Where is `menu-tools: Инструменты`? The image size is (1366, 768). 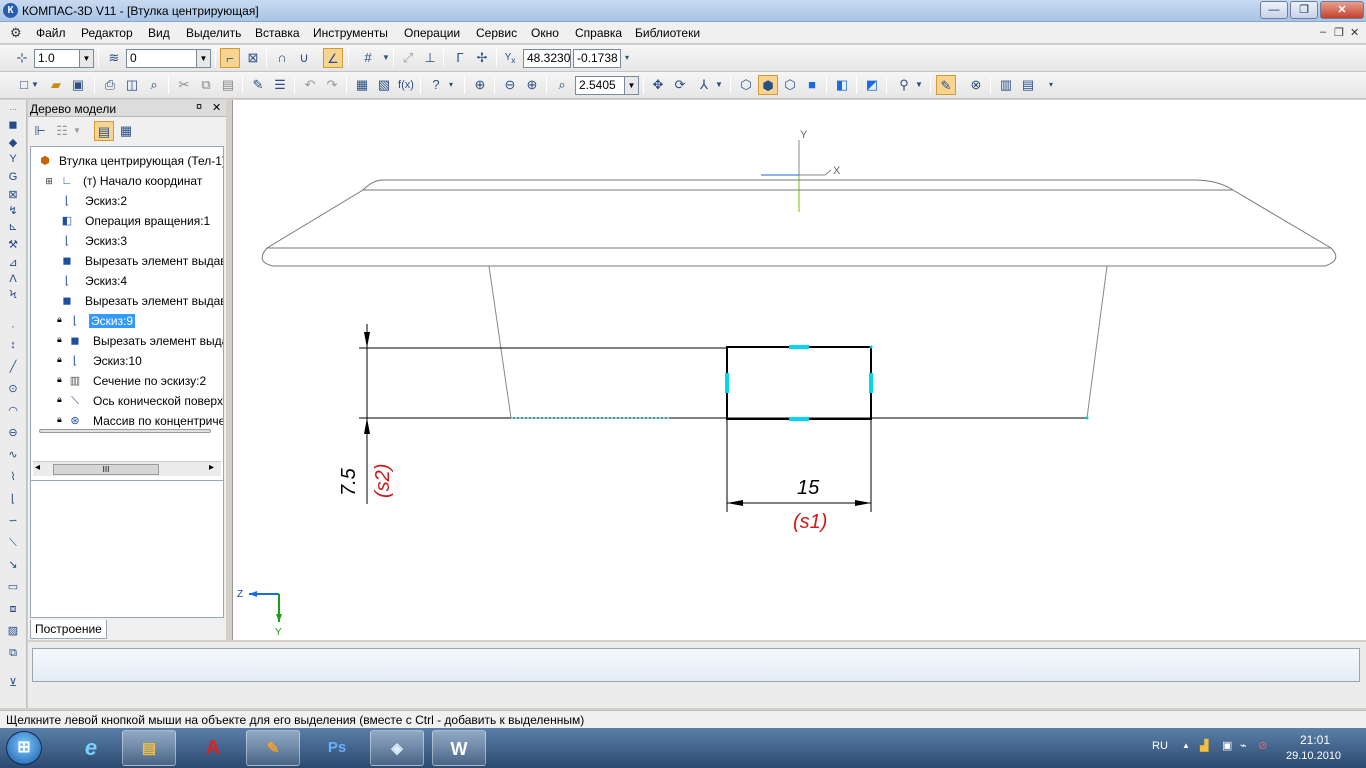 menu-tools: Инструменты is located at coordinates (350, 33).